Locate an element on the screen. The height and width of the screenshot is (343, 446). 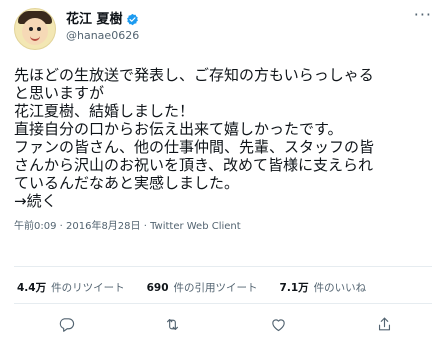
verified-badge-icon is located at coordinates (132, 19).